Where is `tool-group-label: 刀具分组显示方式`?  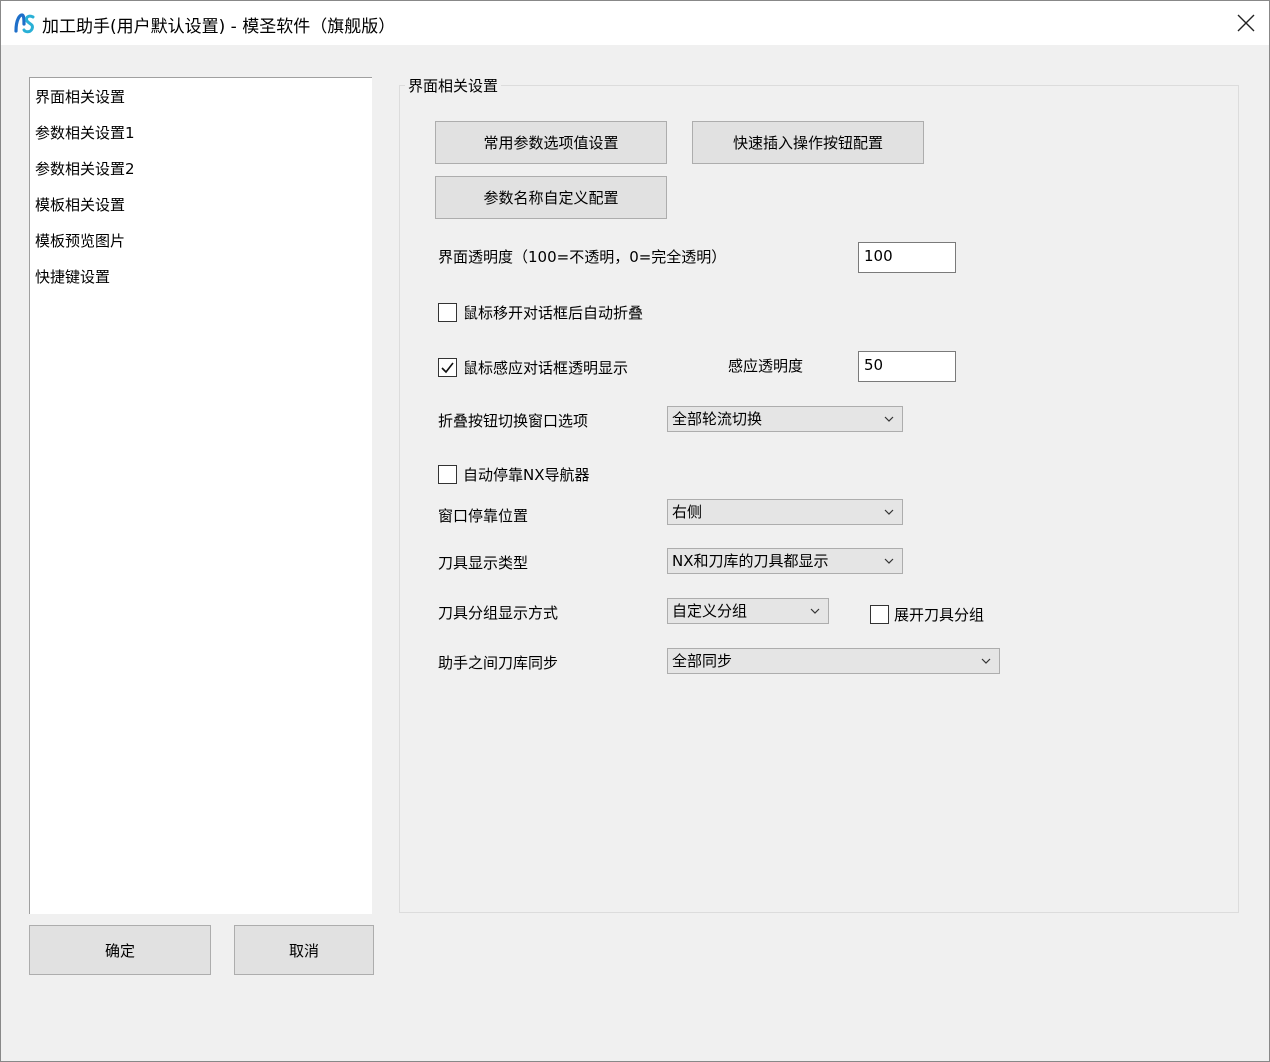 tool-group-label: 刀具分组显示方式 is located at coordinates (498, 613).